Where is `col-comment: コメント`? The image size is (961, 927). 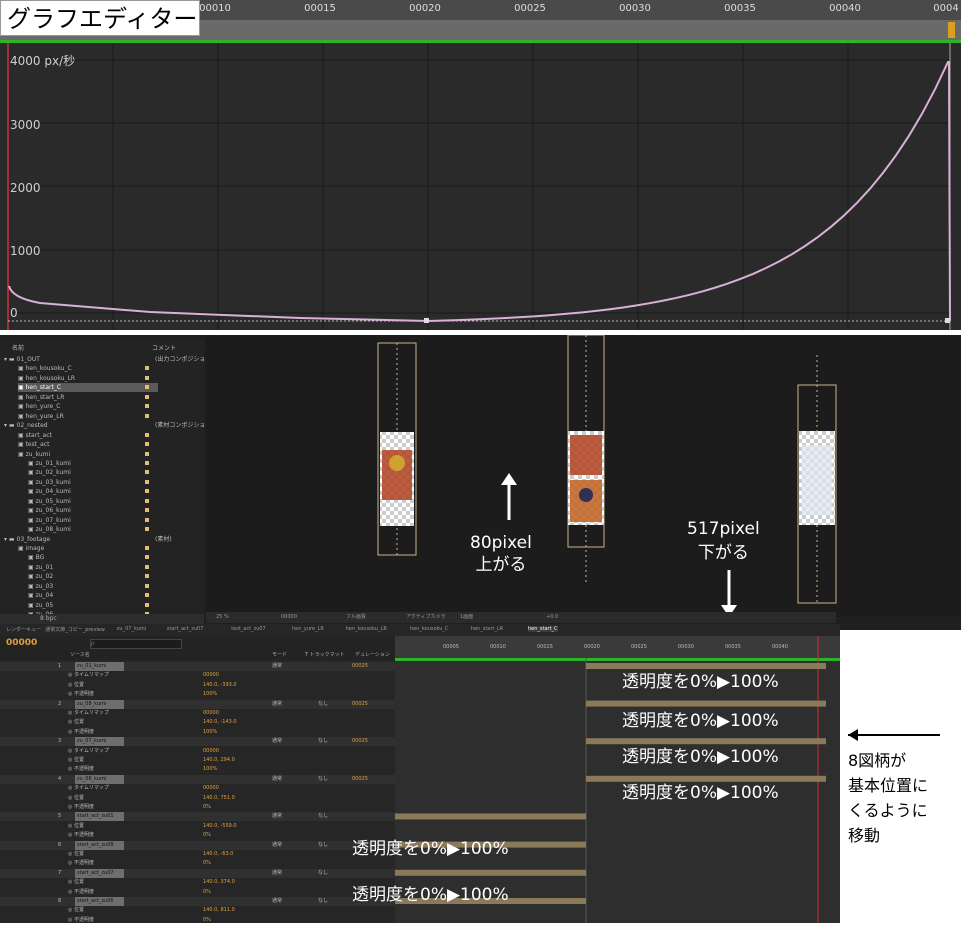
col-comment: コメント is located at coordinates (164, 348).